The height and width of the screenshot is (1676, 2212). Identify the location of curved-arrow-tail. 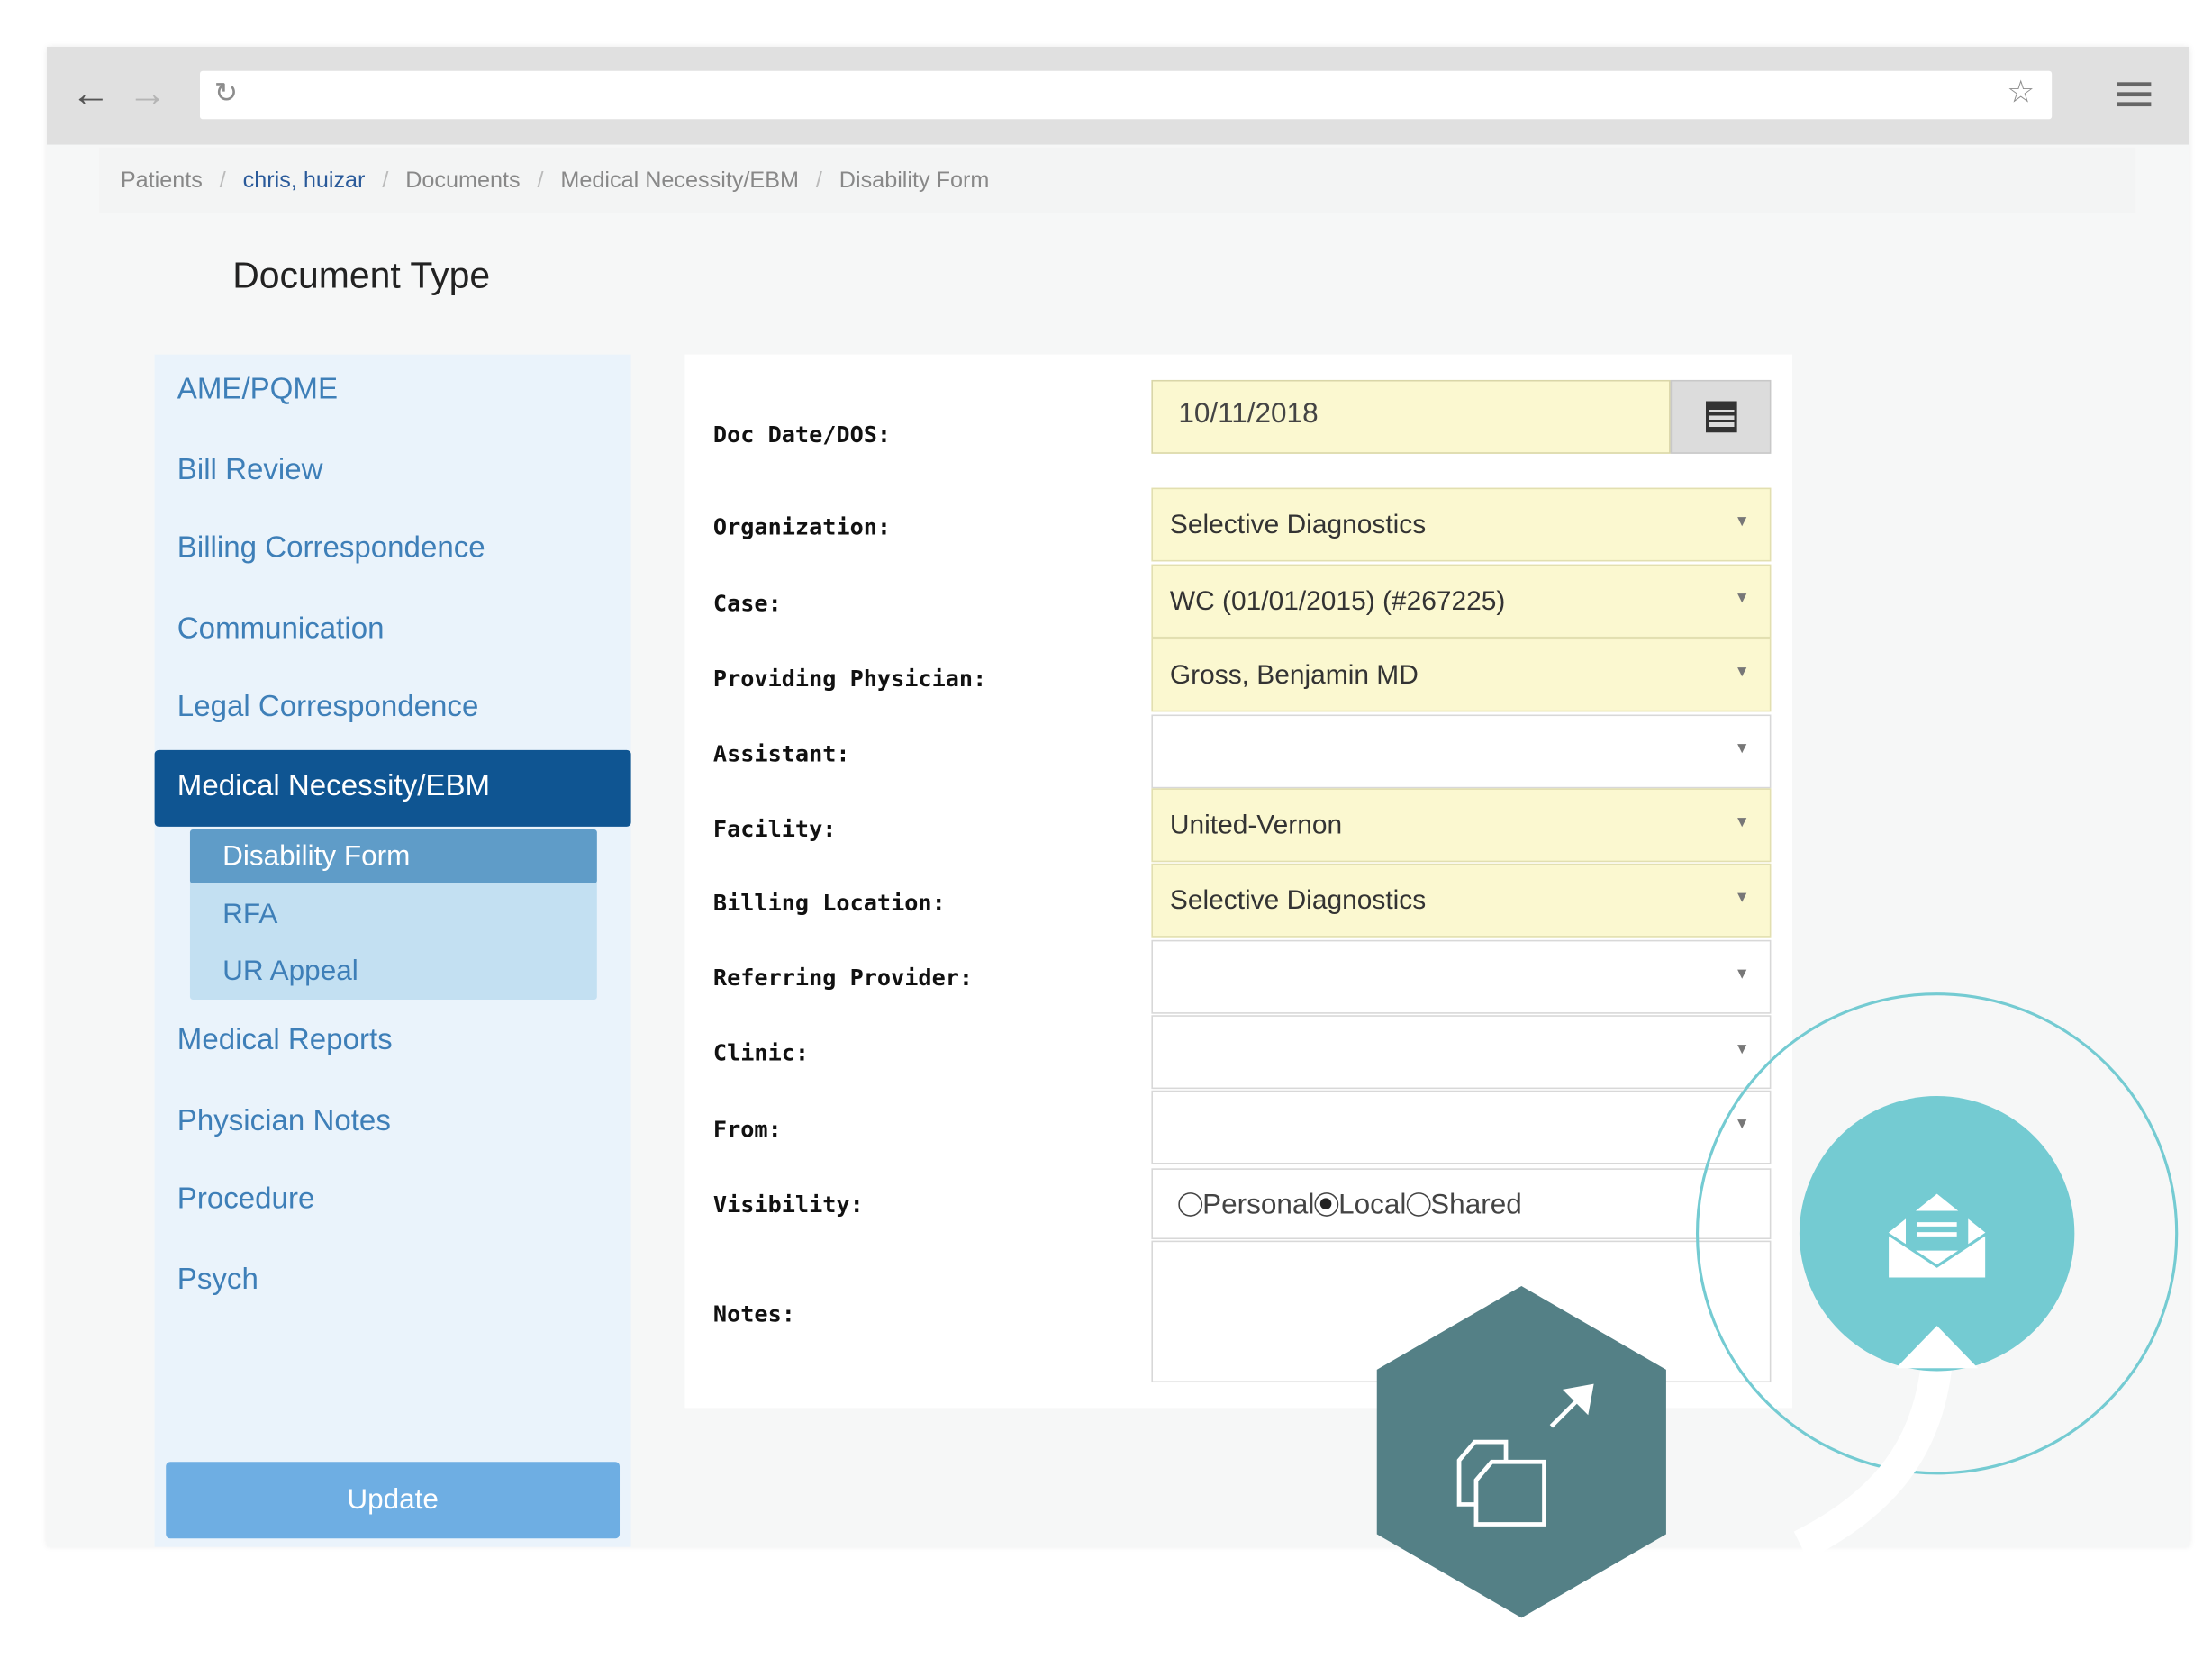
(1873, 1459).